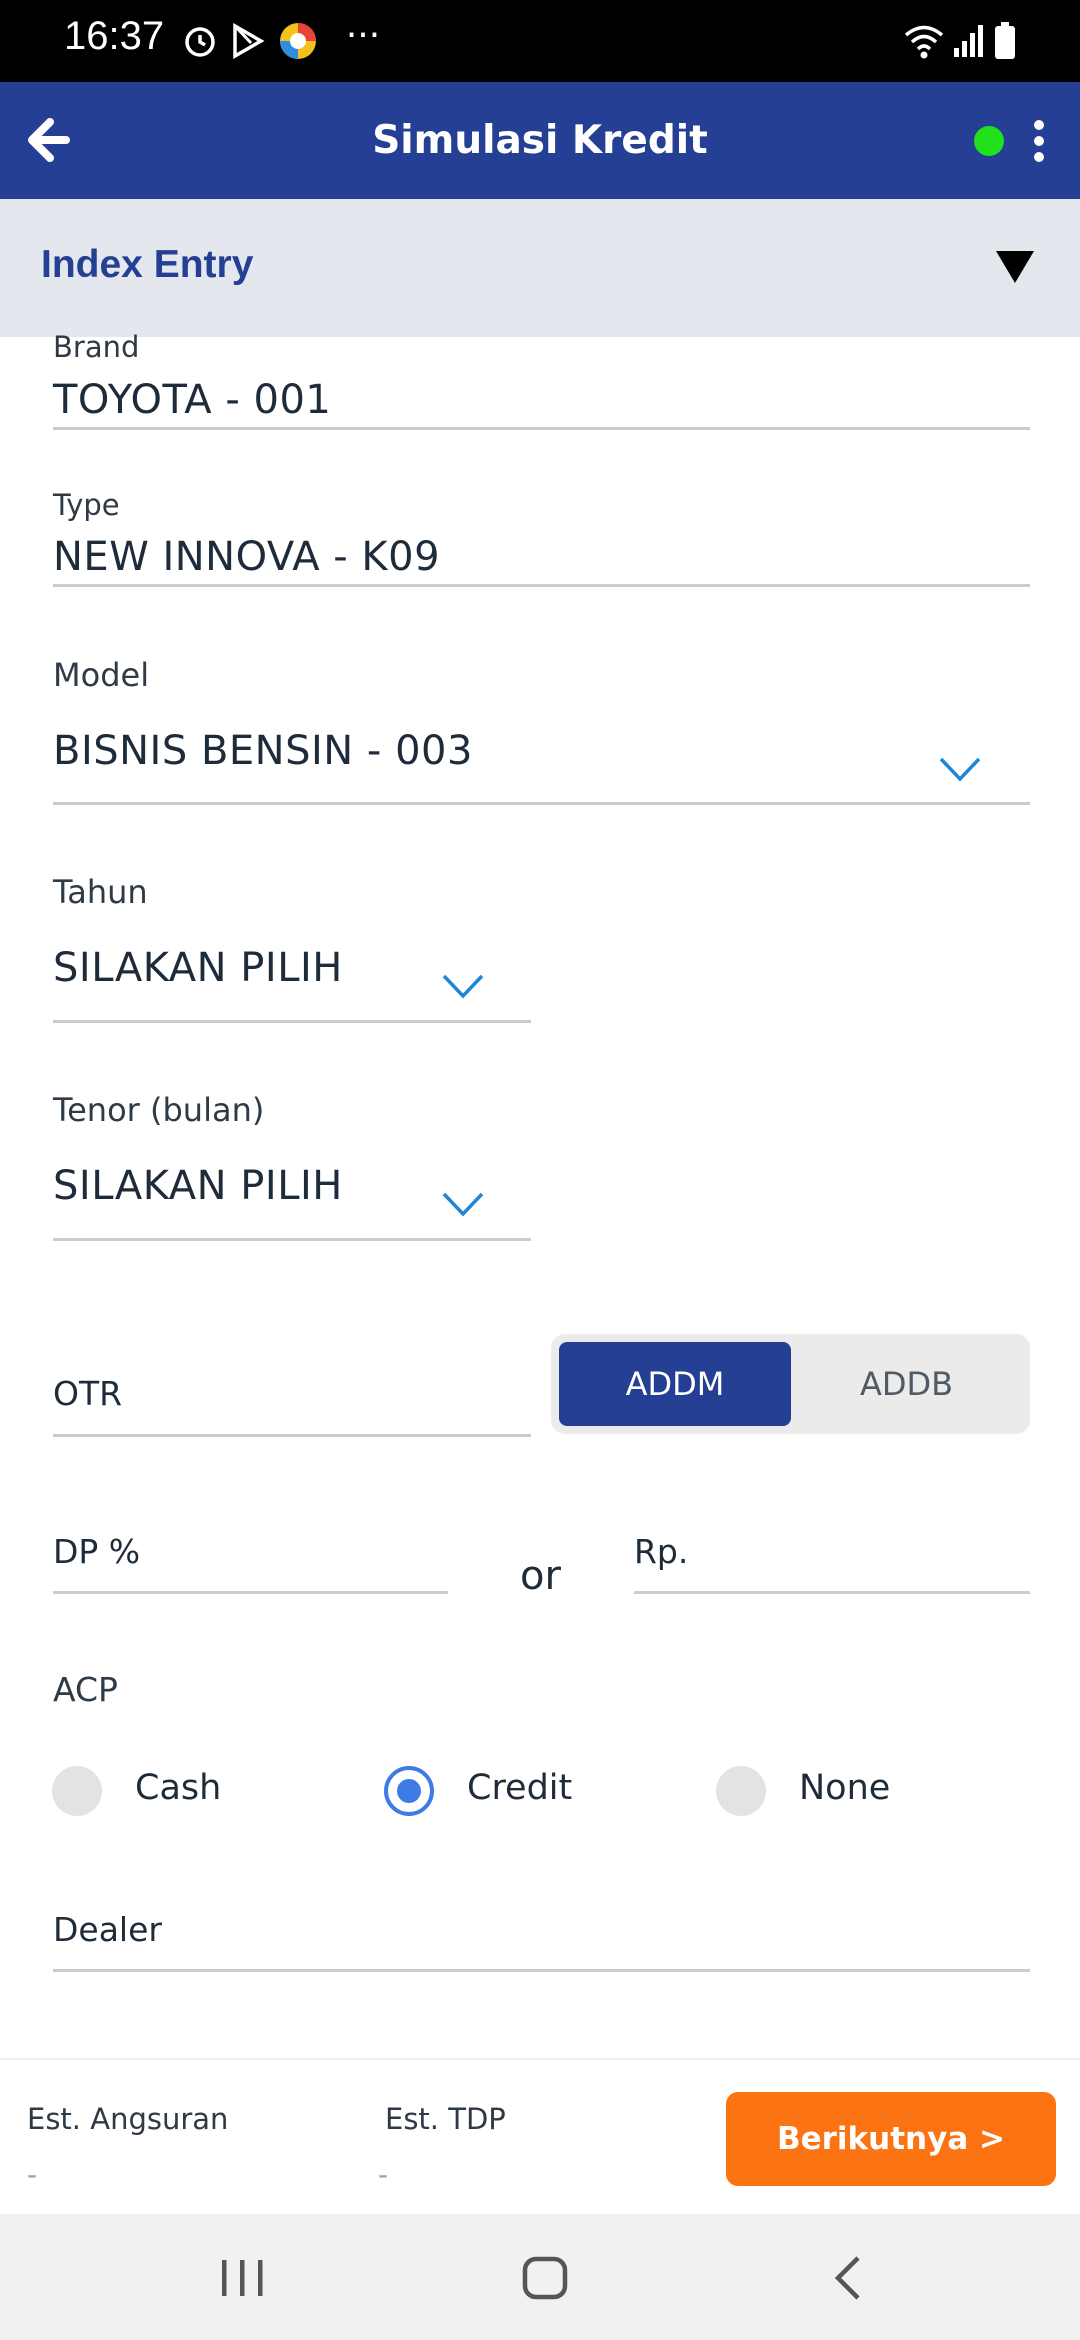 Image resolution: width=1080 pixels, height=2340 pixels. What do you see at coordinates (1015, 267) in the screenshot?
I see `collapse-triangle-icon` at bounding box center [1015, 267].